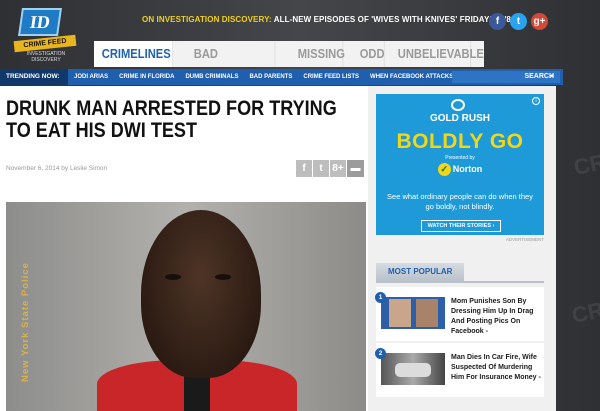 The image size is (600, 411). I want to click on ad-label: ADVERTISEMENT, so click(524, 239).